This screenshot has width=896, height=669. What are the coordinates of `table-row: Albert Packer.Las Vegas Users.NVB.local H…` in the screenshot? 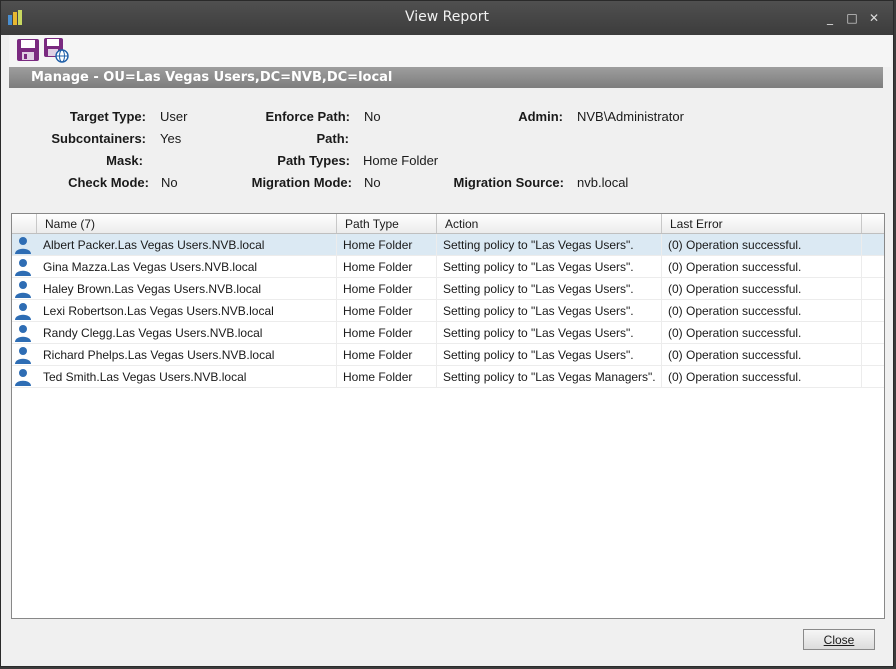 It's located at (448, 245).